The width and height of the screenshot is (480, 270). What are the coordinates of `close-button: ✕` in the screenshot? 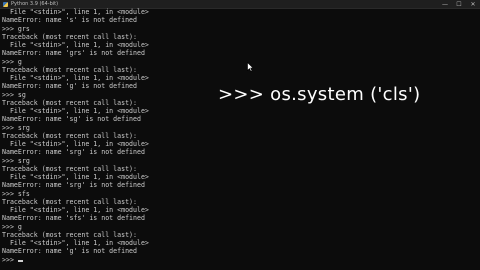 It's located at (473, 4).